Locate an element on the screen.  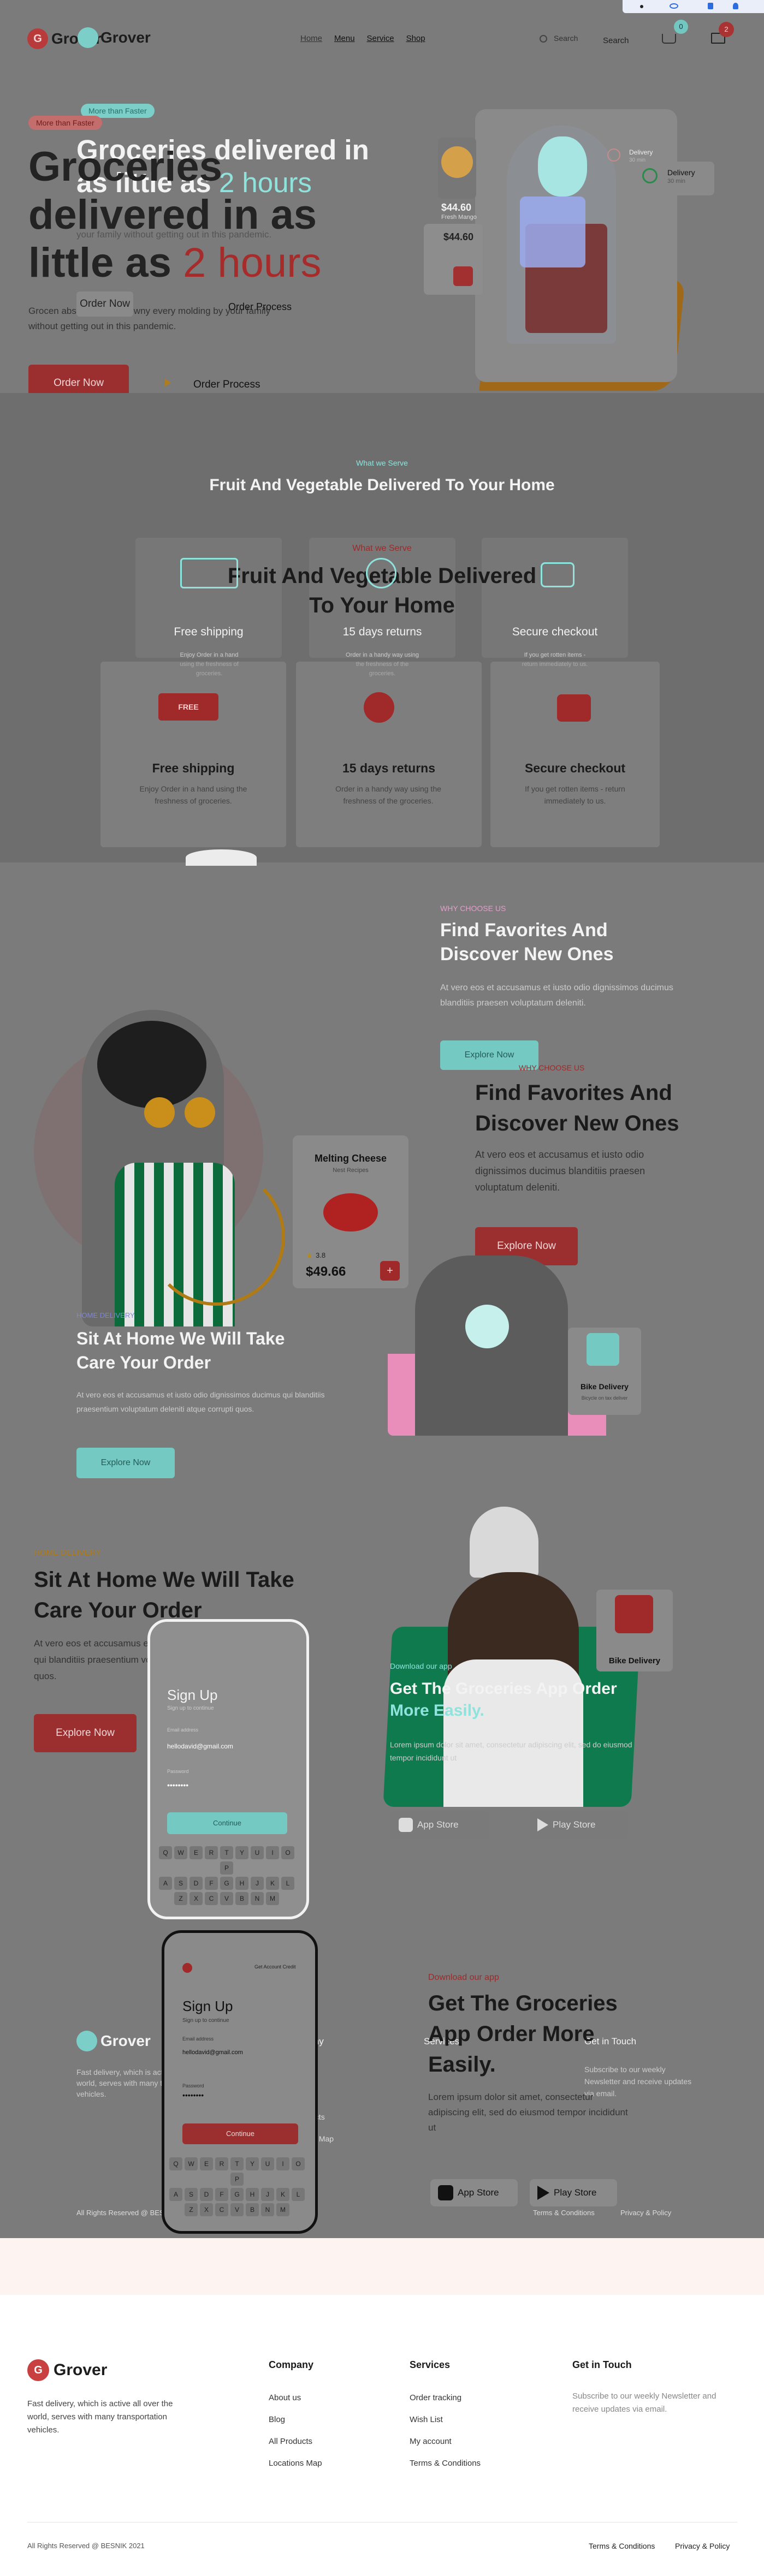
nav-shop: Shop is located at coordinates (415, 38).